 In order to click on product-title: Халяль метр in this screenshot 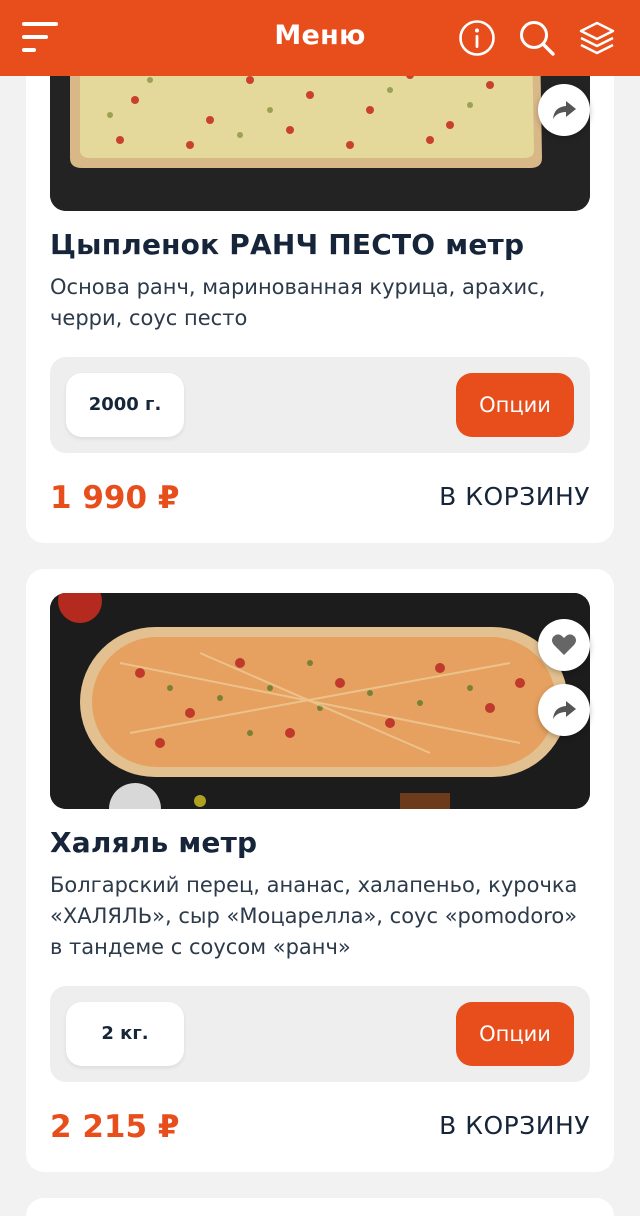, I will do `click(154, 842)`.